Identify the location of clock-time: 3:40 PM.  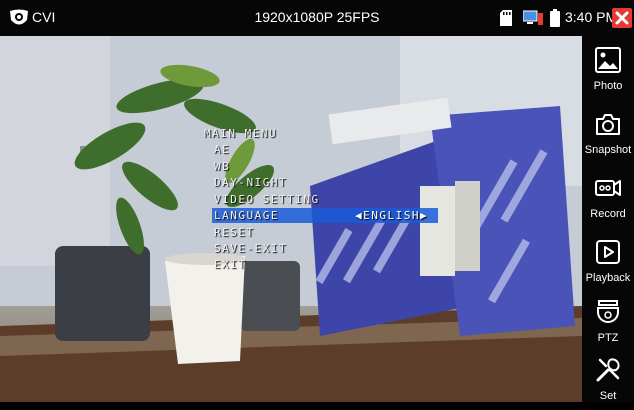
(591, 17).